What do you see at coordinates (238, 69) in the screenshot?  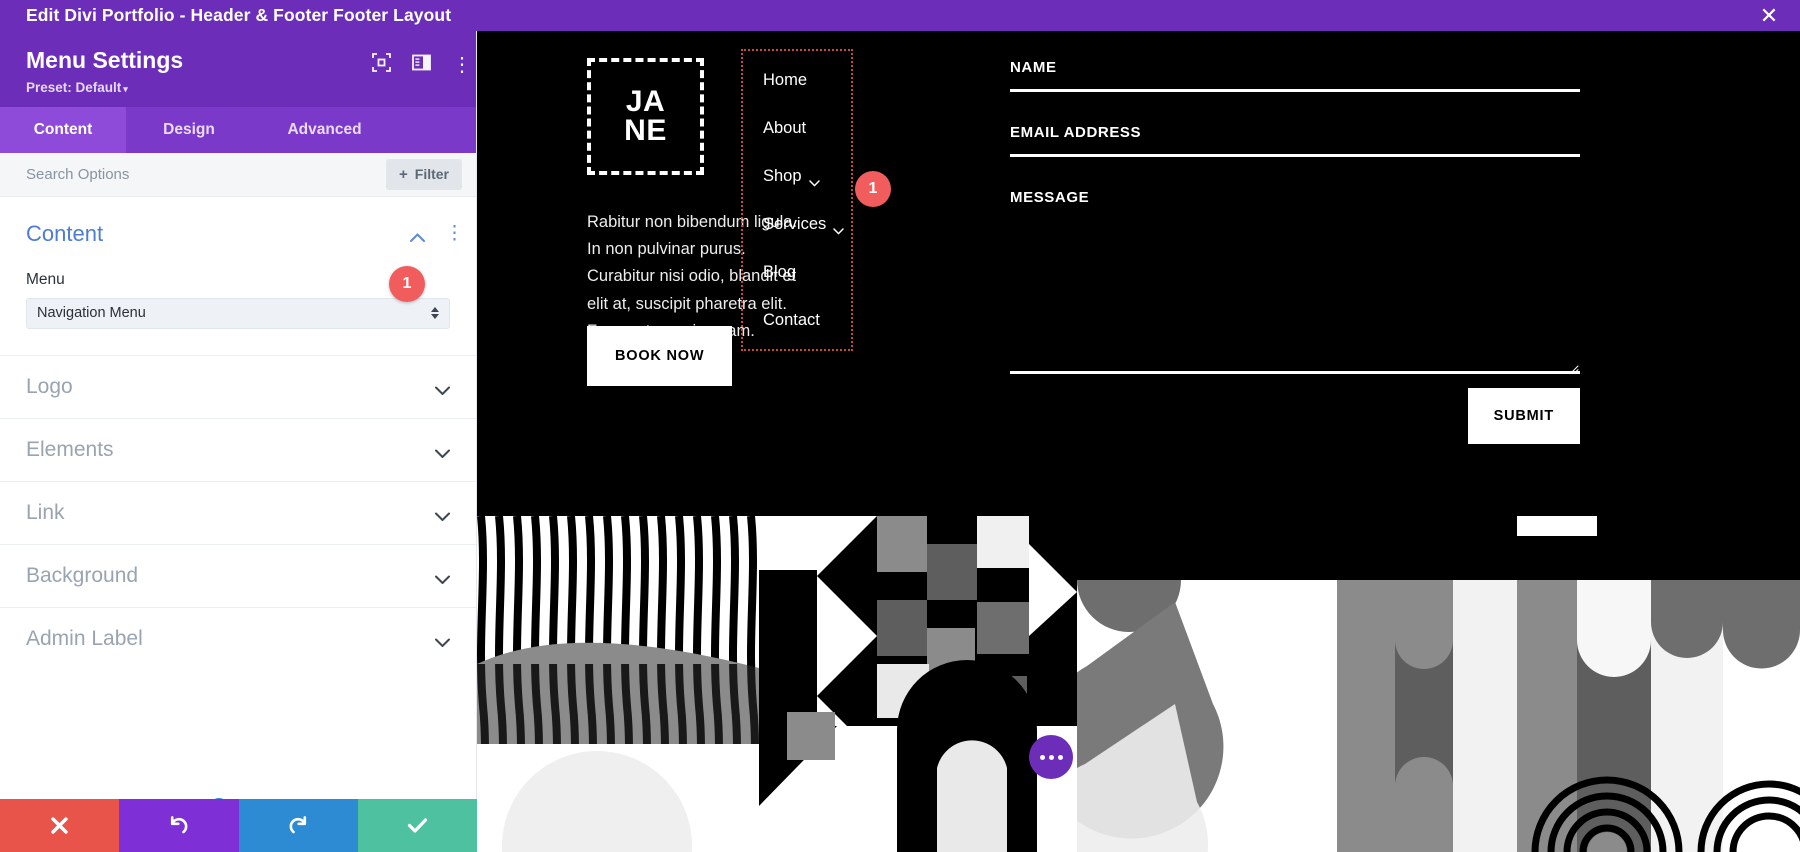 I see `panel-header: Menu Settings Preset: Default ▾ ⋮` at bounding box center [238, 69].